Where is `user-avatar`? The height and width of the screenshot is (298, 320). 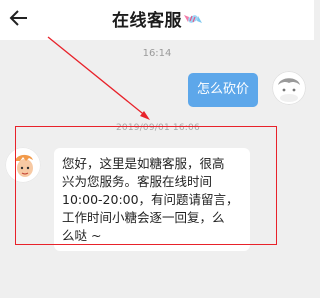
user-avatar is located at coordinates (289, 88).